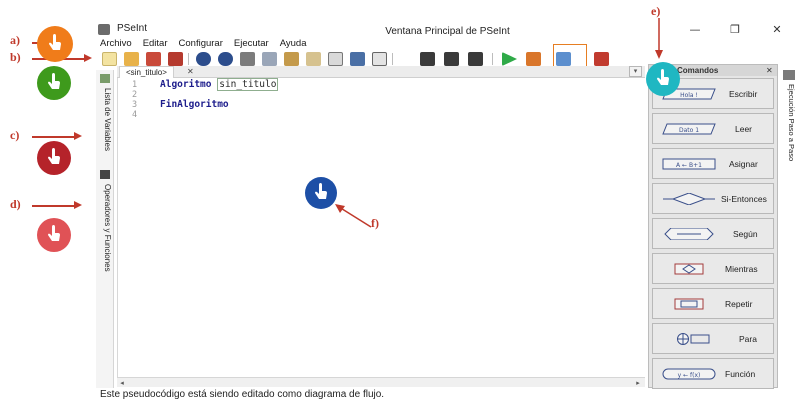  I want to click on find-icon, so click(335, 59).